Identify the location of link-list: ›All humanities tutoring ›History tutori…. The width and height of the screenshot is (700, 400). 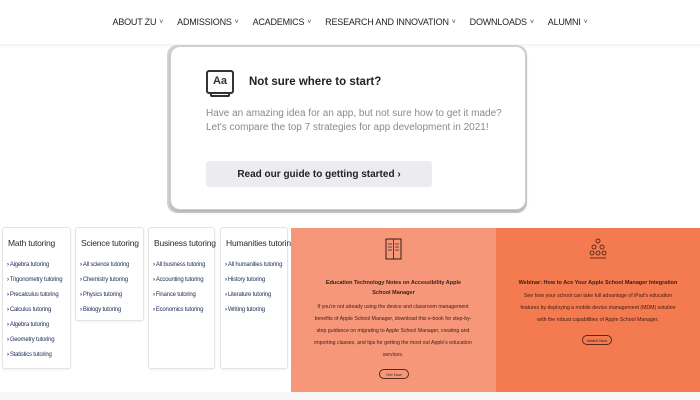
(253, 288).